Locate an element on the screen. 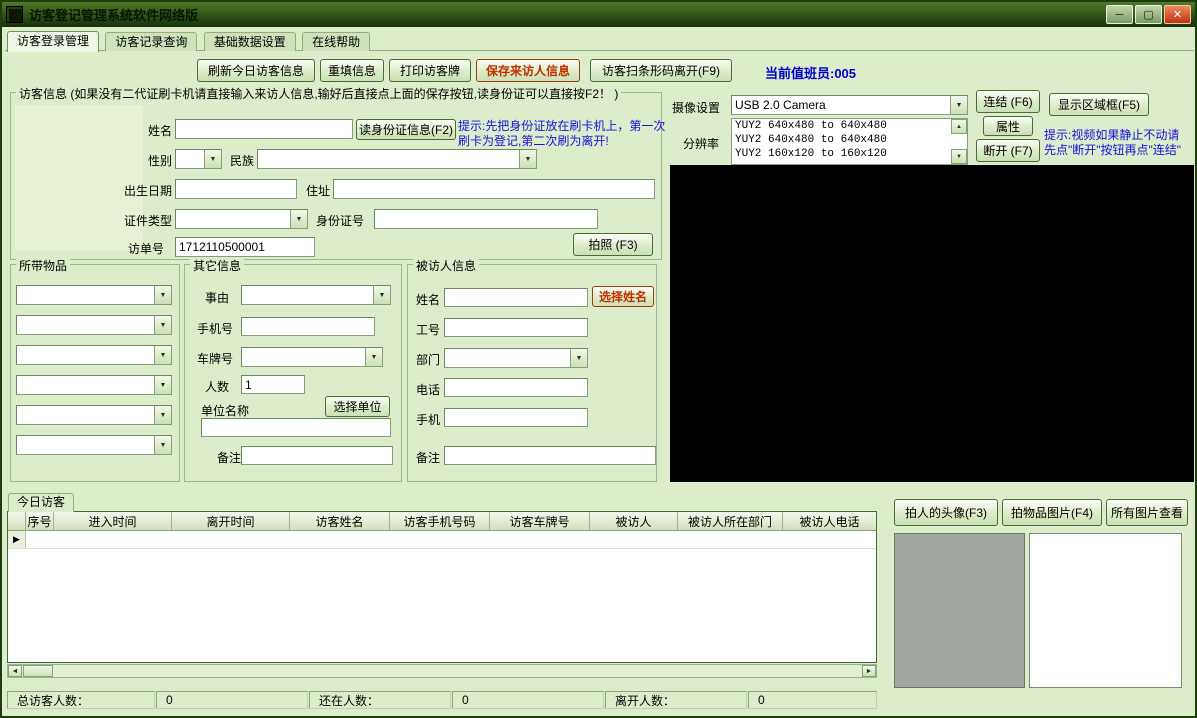 This screenshot has width=1197, height=718. take-photo-button: 拍照 (F3) is located at coordinates (613, 244).